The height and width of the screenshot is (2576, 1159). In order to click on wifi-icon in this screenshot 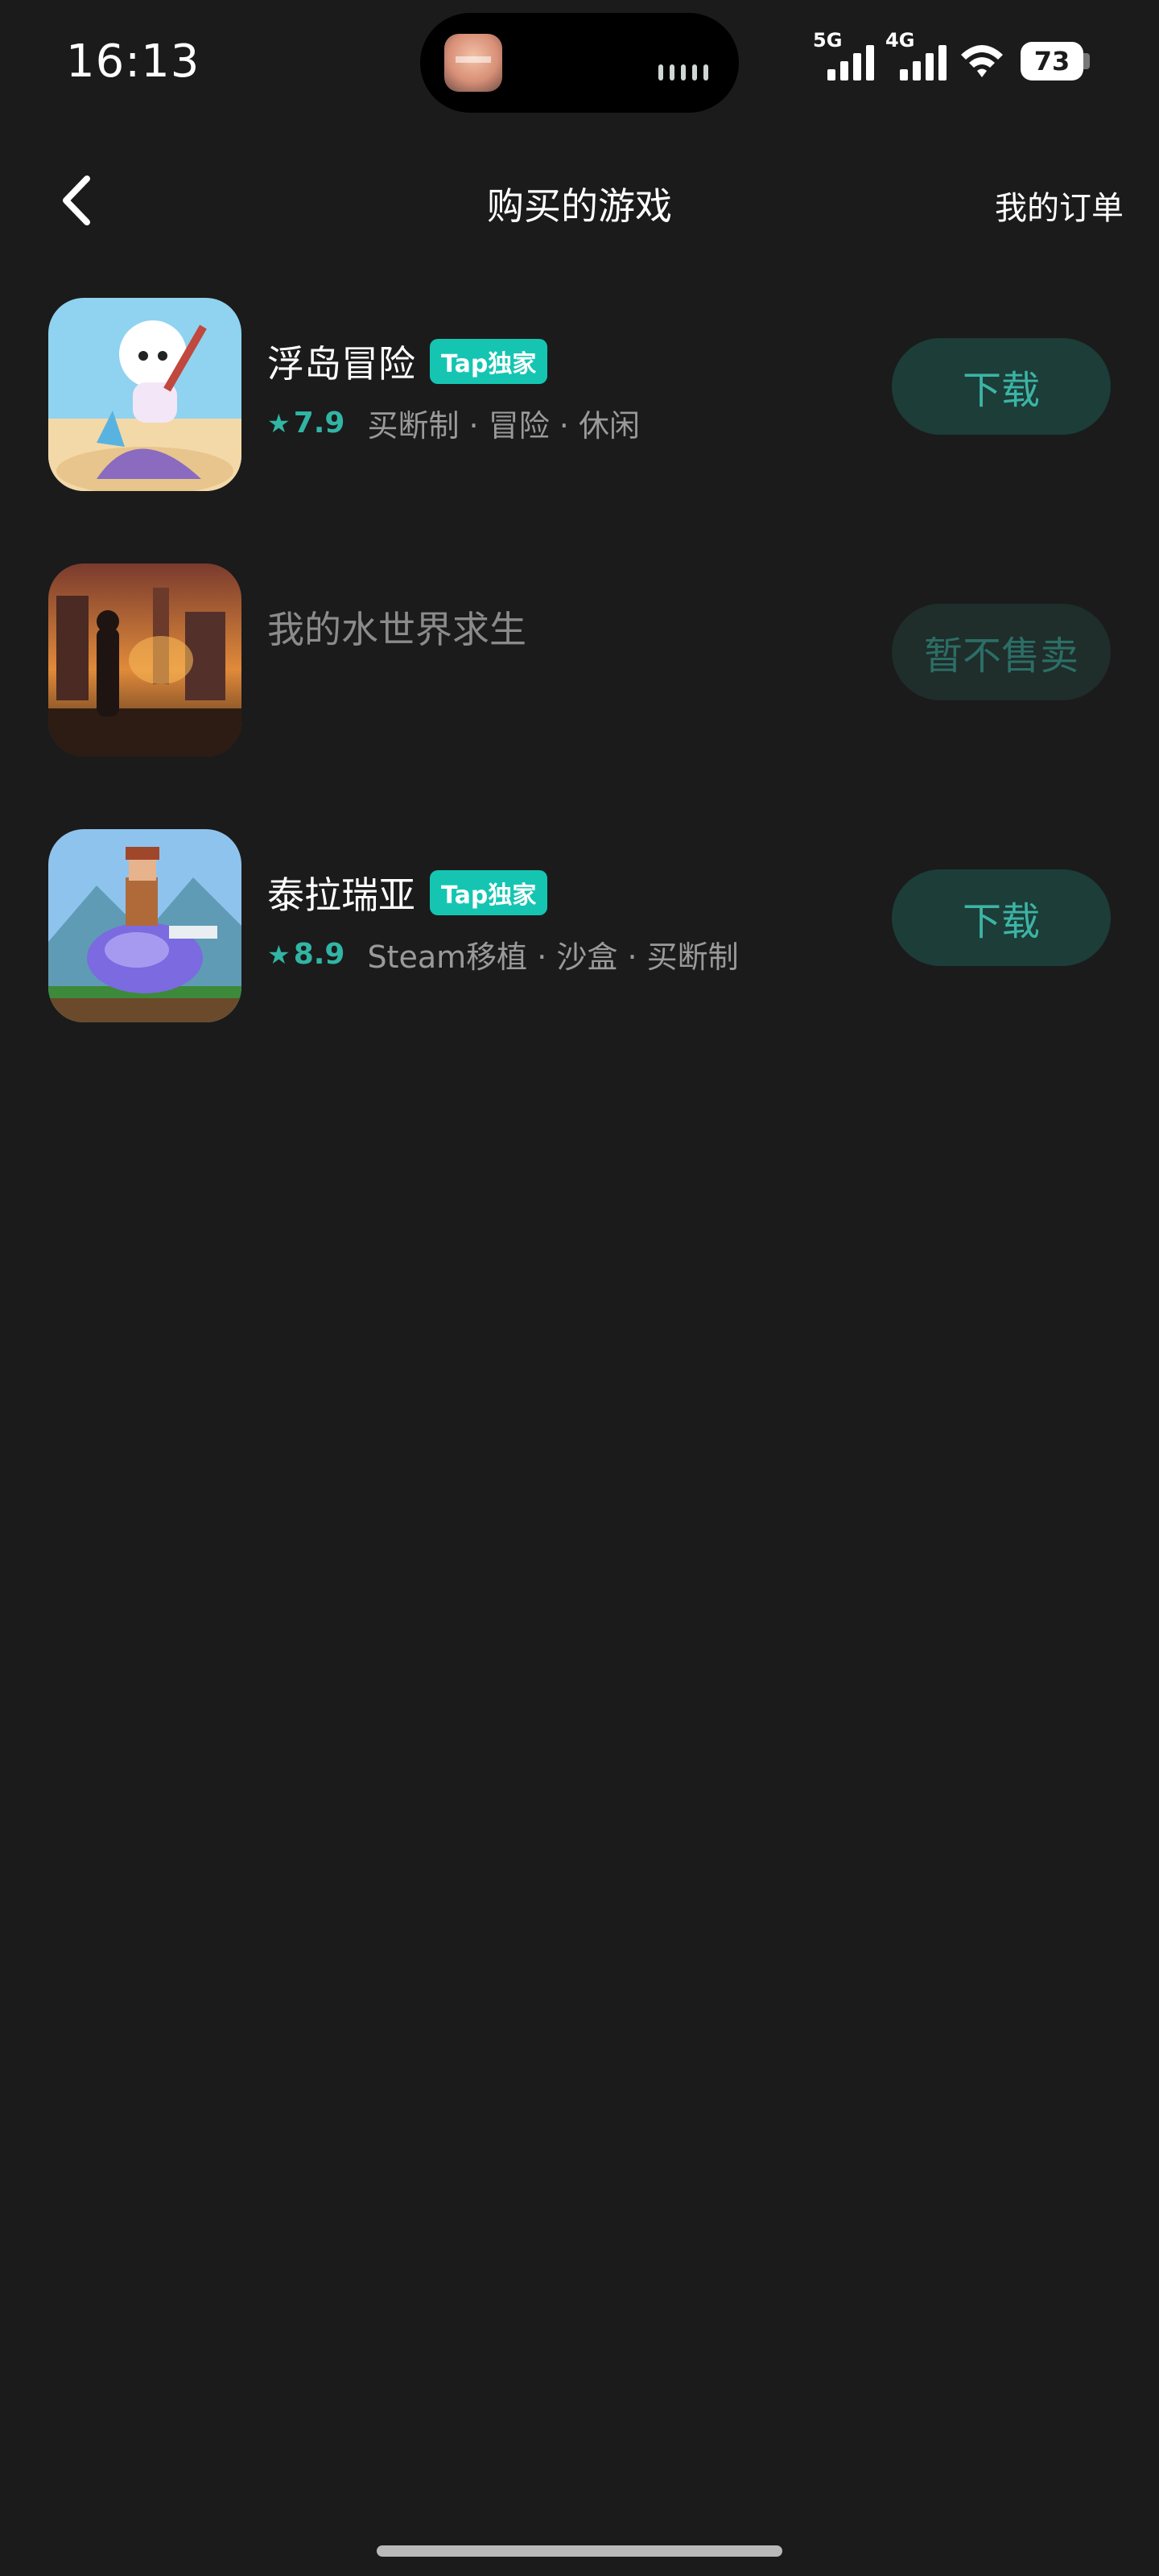, I will do `click(982, 61)`.